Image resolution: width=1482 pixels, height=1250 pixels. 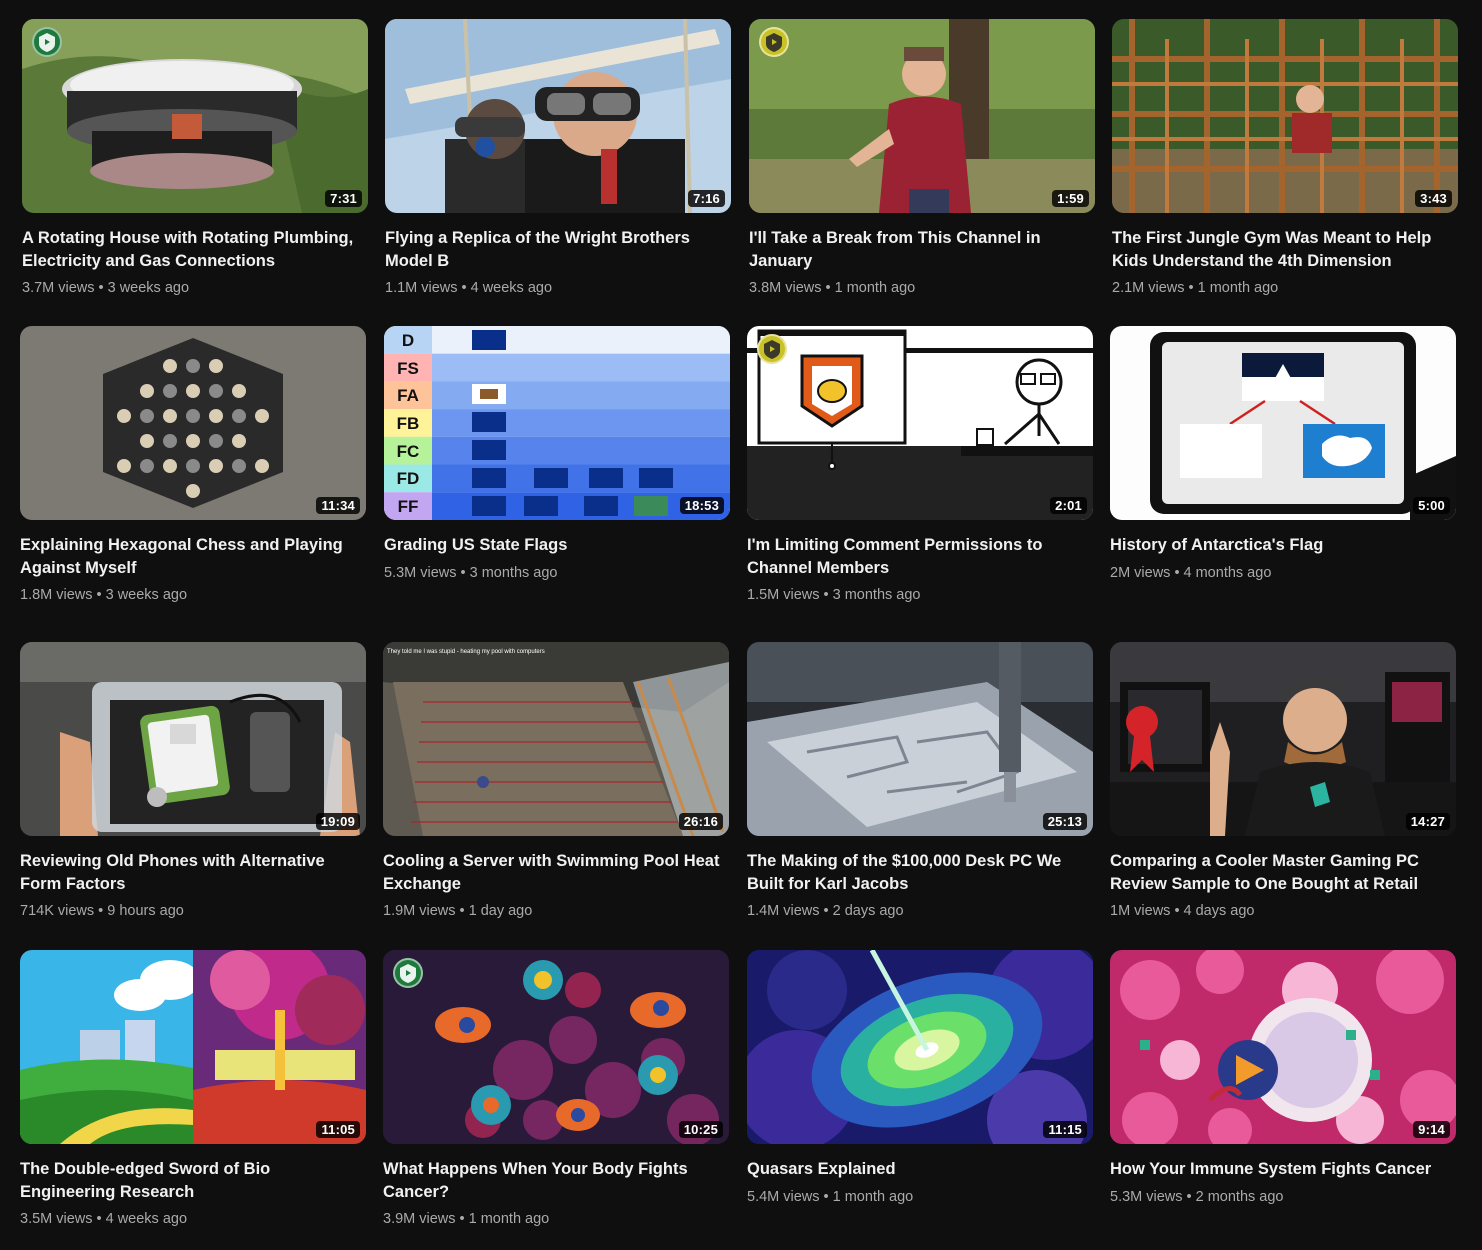 I want to click on video-thumbnail: 25:13, so click(x=920, y=739).